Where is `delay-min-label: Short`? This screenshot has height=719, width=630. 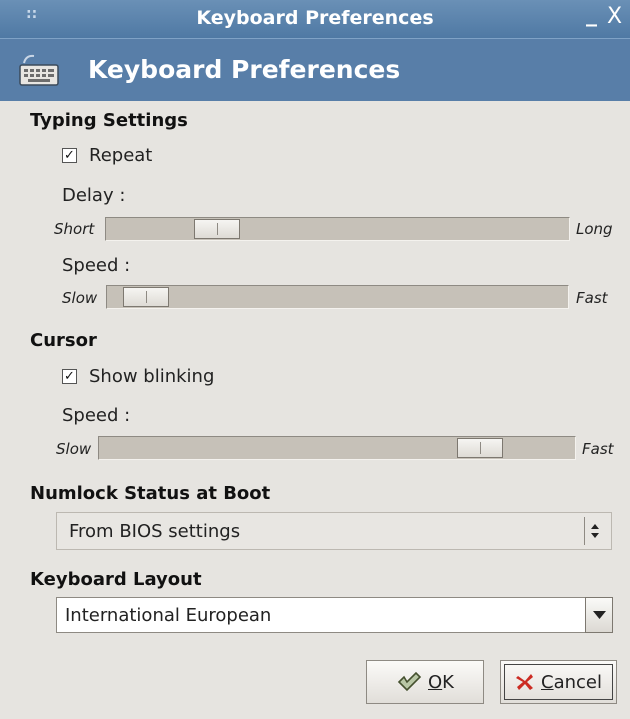
delay-min-label: Short is located at coordinates (74, 229).